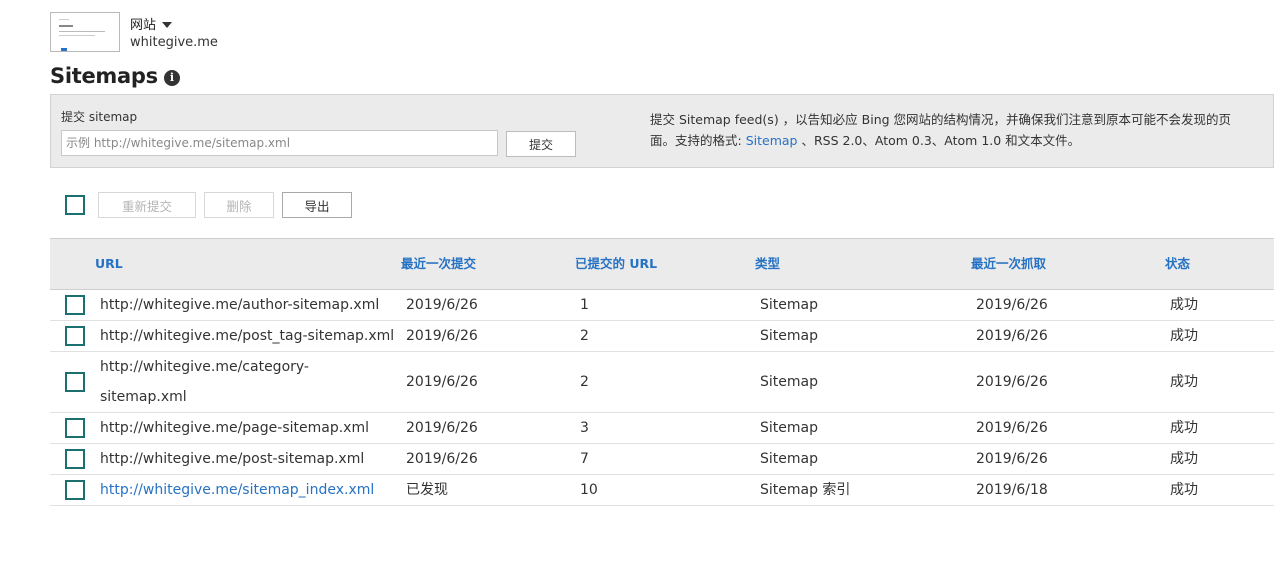 The image size is (1287, 566). I want to click on sitemap-toolbar: 重新提交 删除 导出, so click(212, 205).